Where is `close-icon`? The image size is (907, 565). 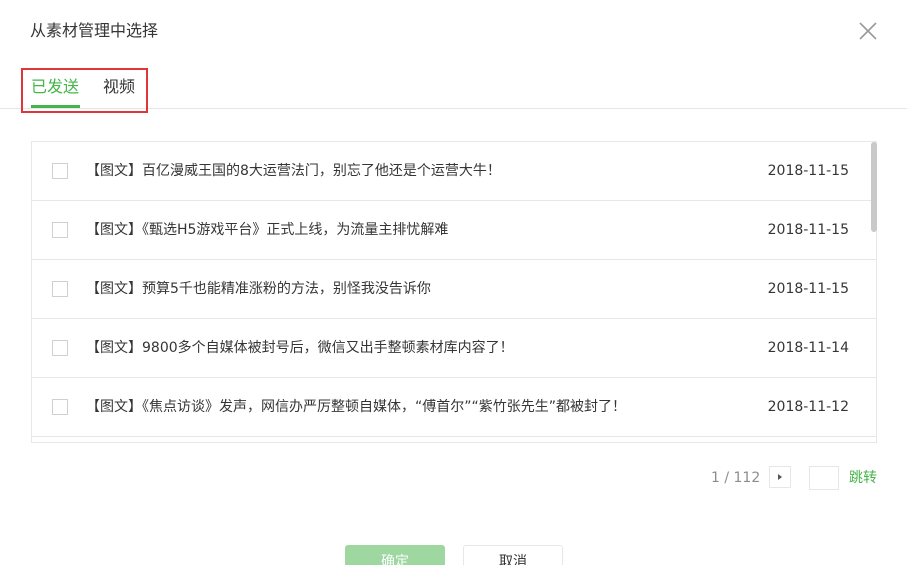 close-icon is located at coordinates (868, 31).